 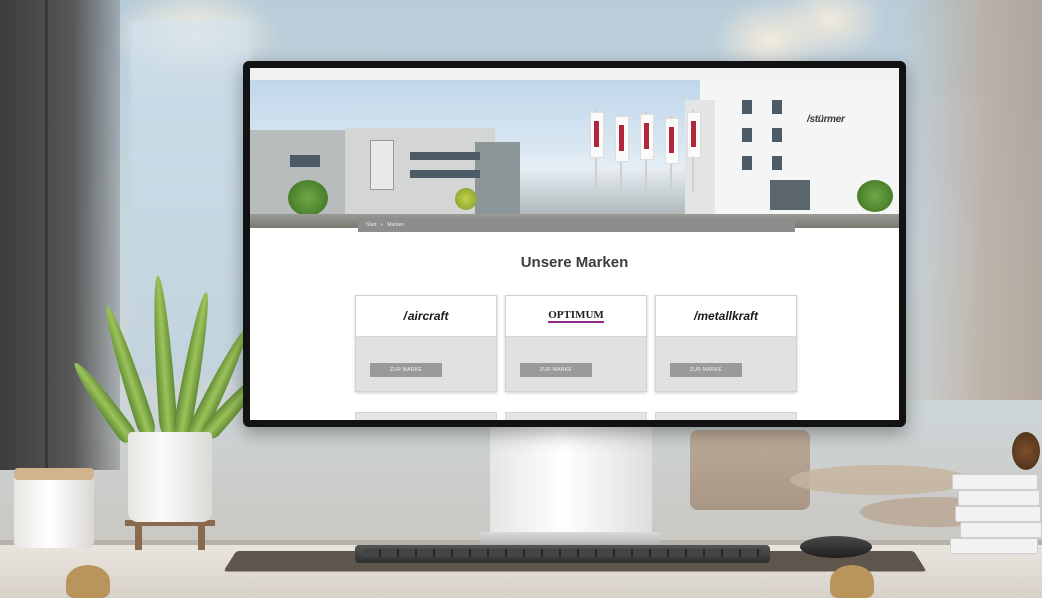 I want to click on brand-card-metallkraft: /metallkraft ZUR MARKE, so click(x=726, y=343).